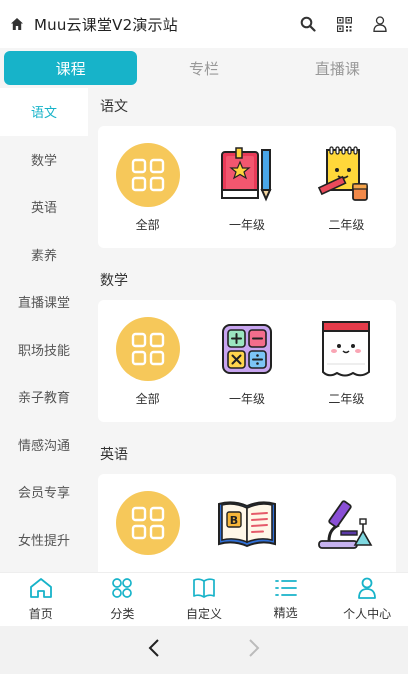  Describe the element at coordinates (367, 614) in the screenshot. I see `nav-label: 个人中心` at that location.